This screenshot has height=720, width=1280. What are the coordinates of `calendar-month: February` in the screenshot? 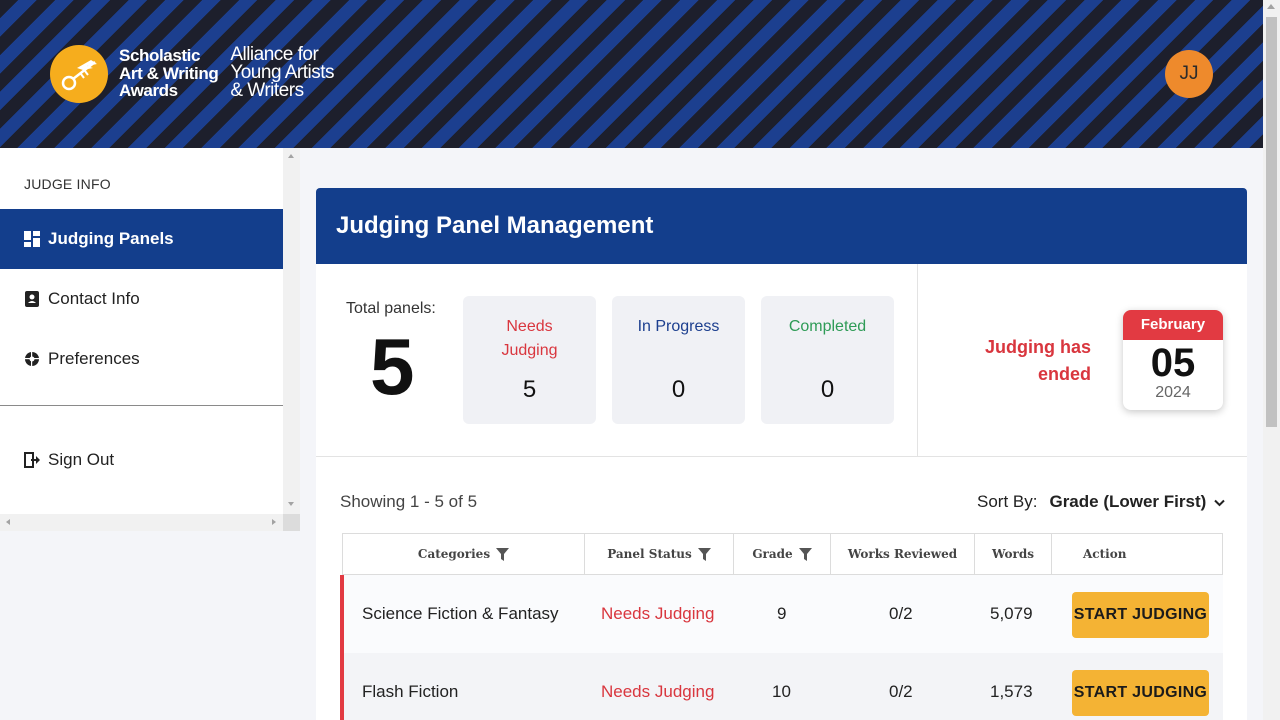 It's located at (1173, 325).